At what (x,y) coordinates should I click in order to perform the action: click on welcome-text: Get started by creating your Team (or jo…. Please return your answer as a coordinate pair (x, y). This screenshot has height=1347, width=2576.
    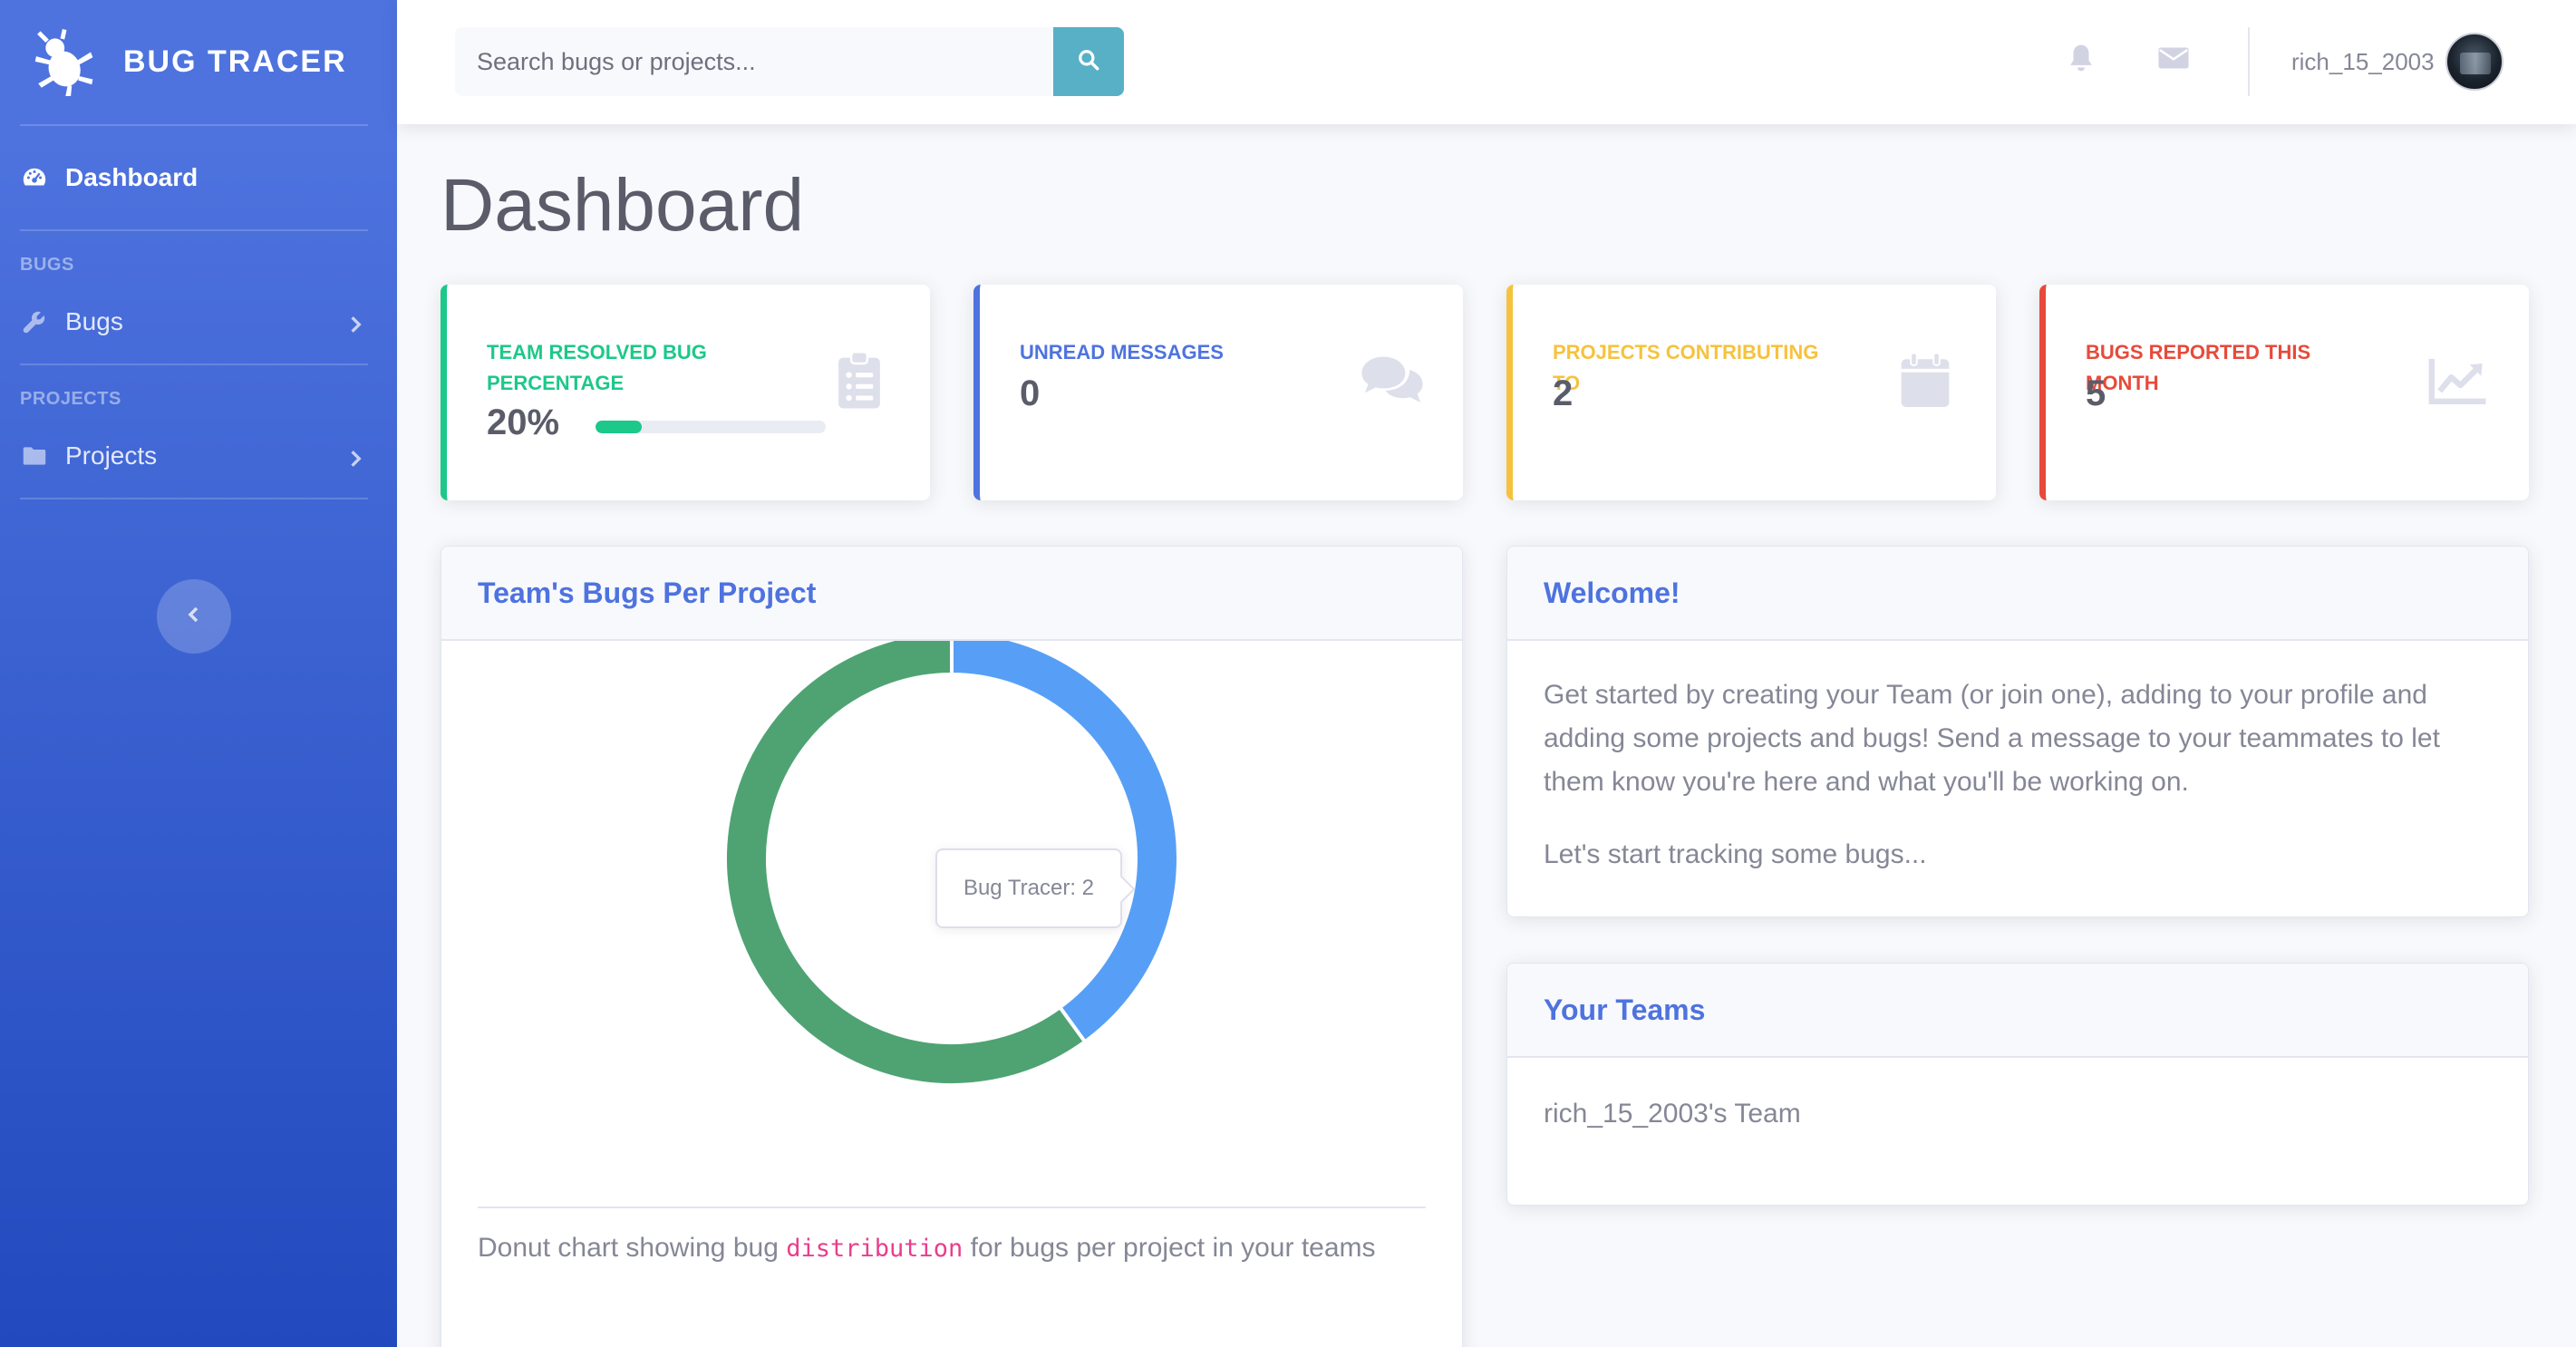
    Looking at the image, I should click on (1992, 739).